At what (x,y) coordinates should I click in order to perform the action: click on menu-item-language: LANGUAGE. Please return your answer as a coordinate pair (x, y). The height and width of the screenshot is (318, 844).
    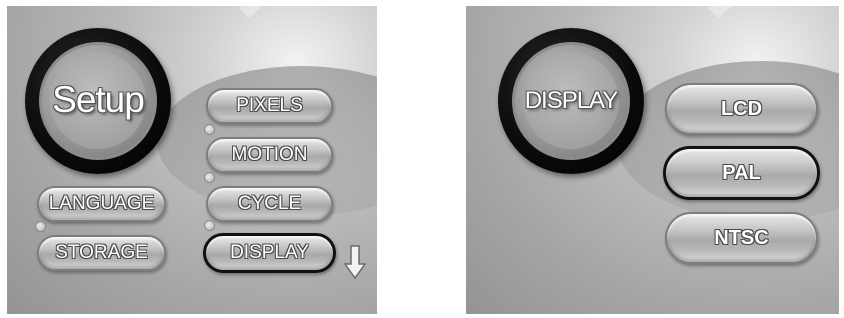
    Looking at the image, I should click on (101, 204).